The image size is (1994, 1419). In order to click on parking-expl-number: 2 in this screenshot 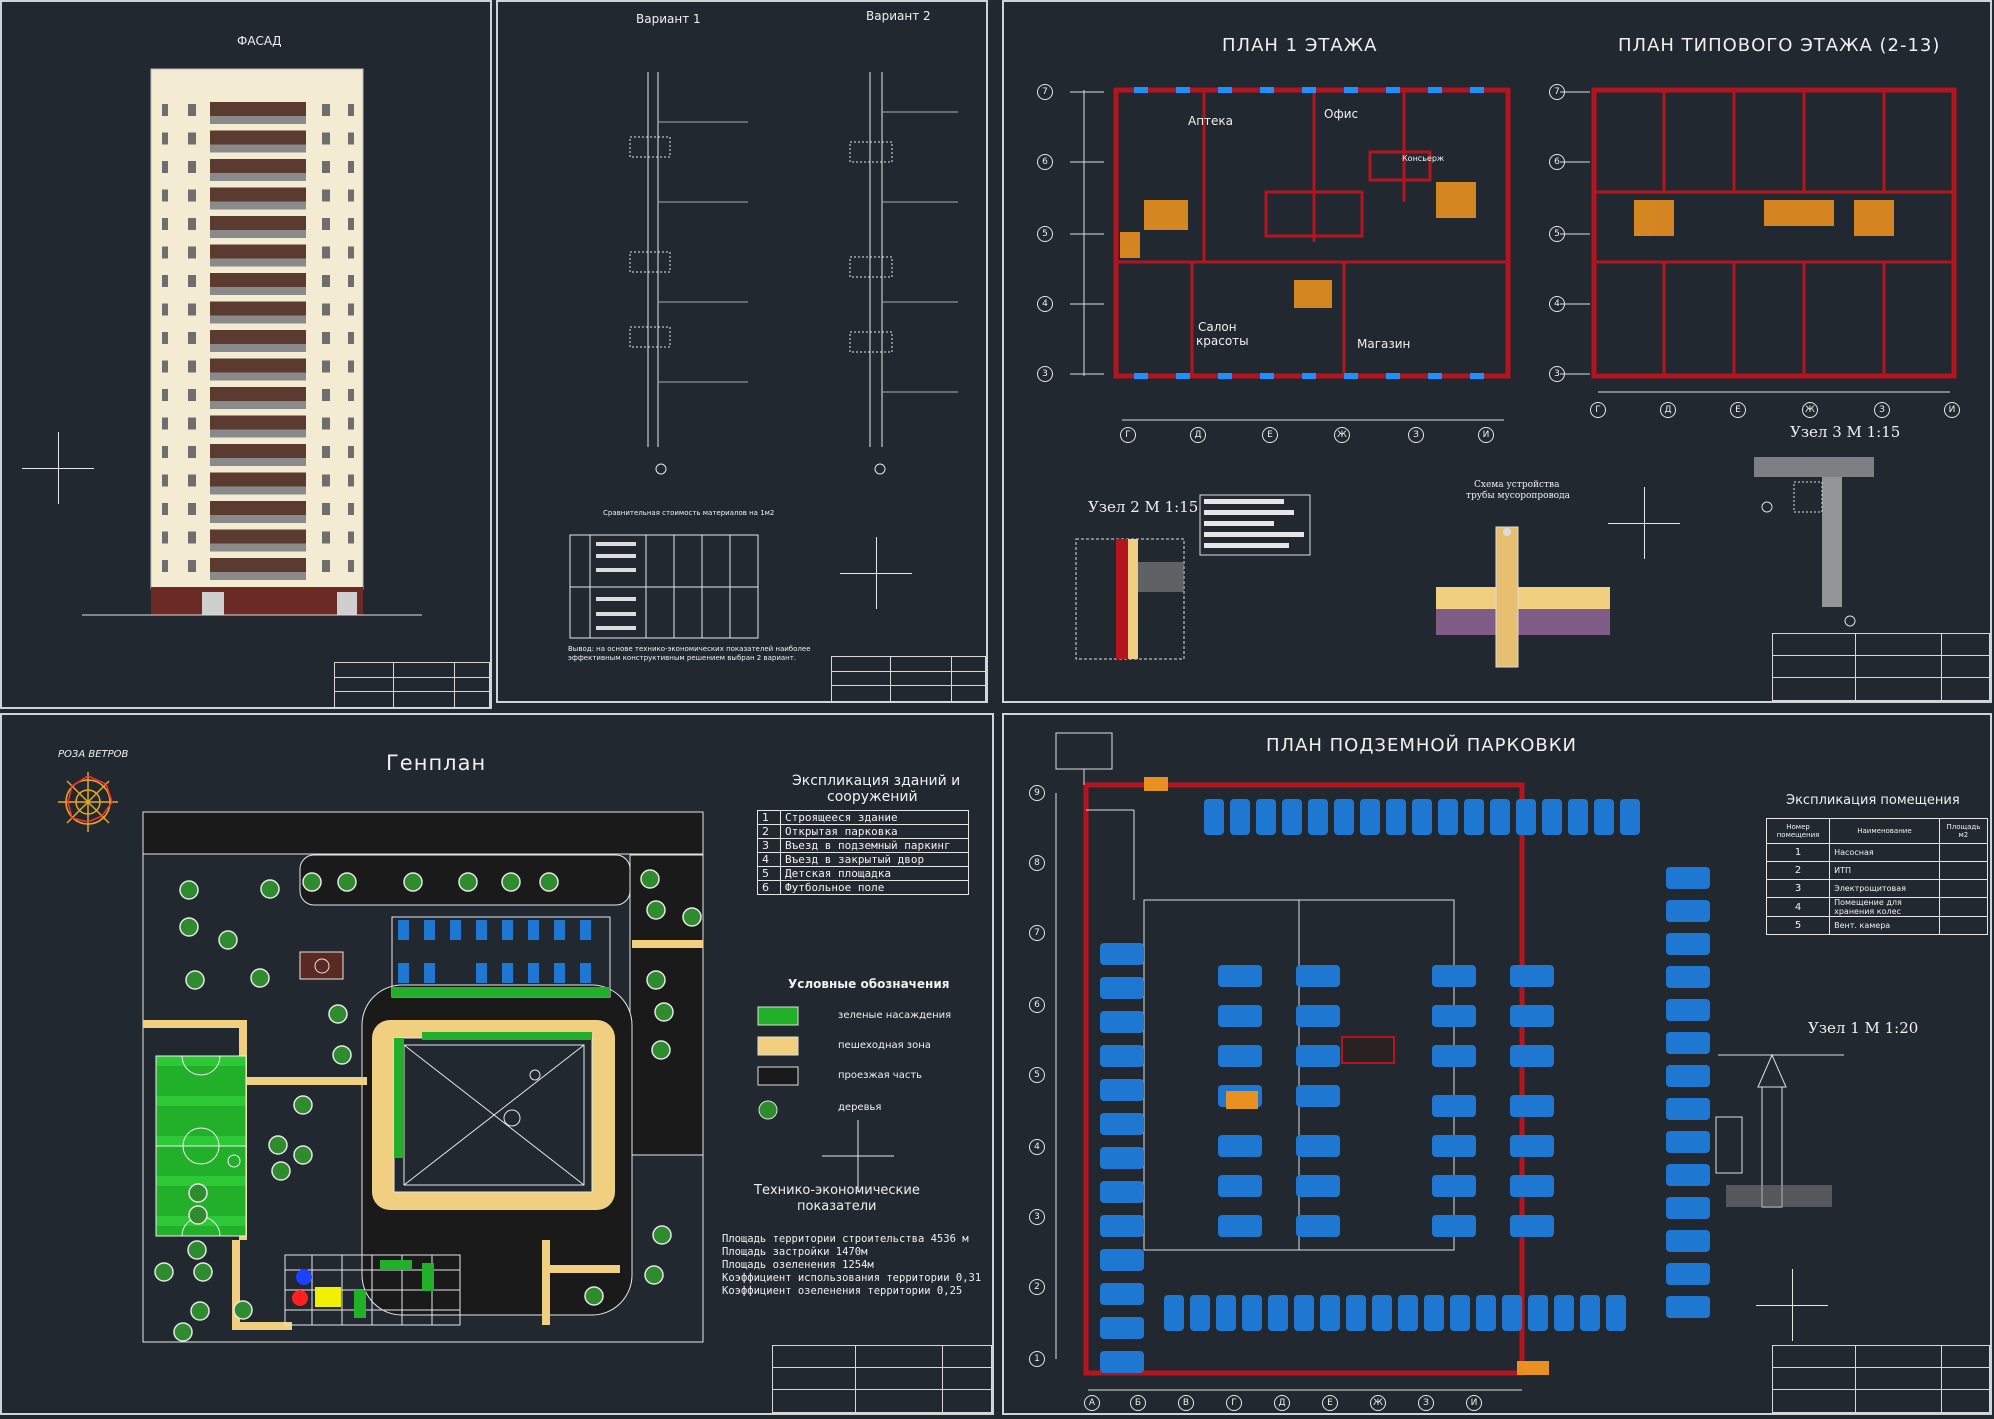, I will do `click(1798, 870)`.